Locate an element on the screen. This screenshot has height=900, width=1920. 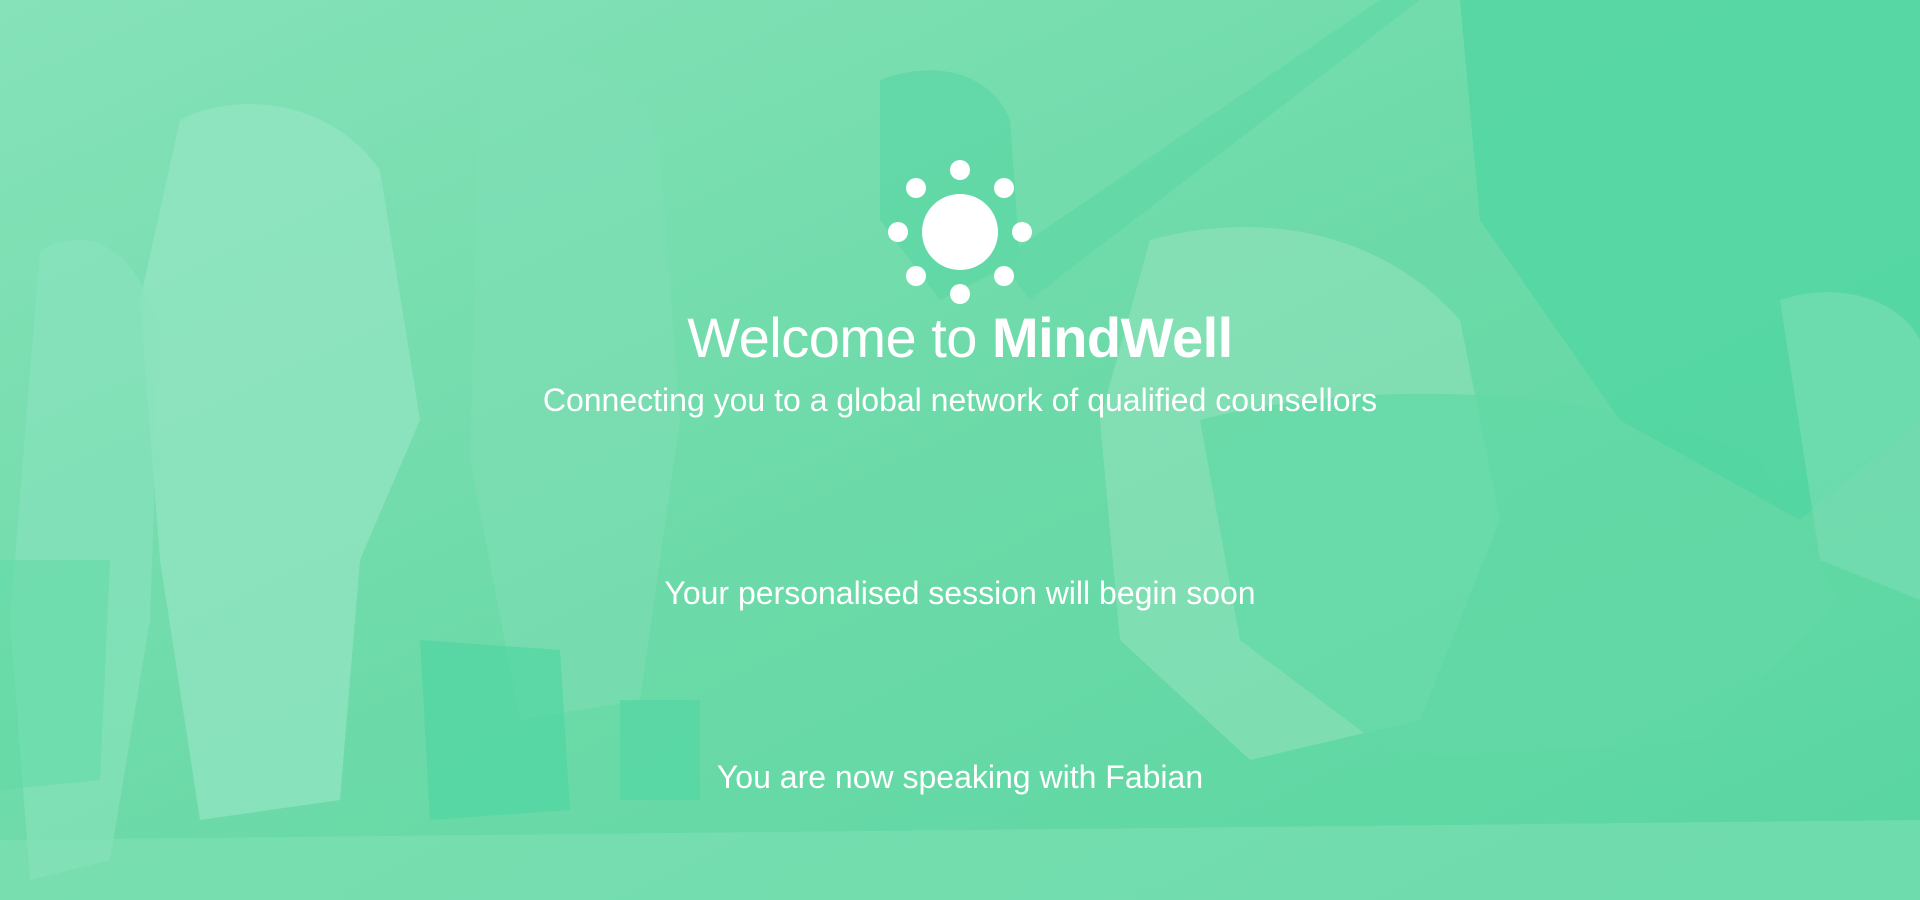
counsellor-message: You are now speaking with Fabian is located at coordinates (960, 777).